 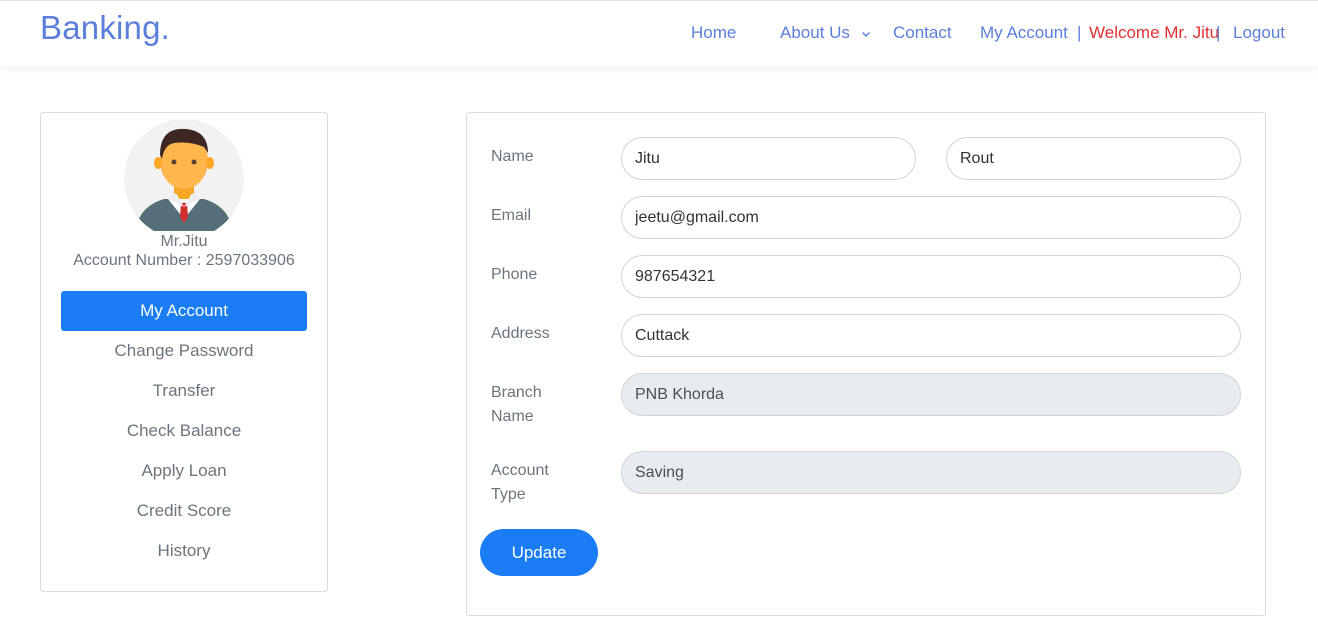 I want to click on nav-contact: Contact, so click(x=922, y=33).